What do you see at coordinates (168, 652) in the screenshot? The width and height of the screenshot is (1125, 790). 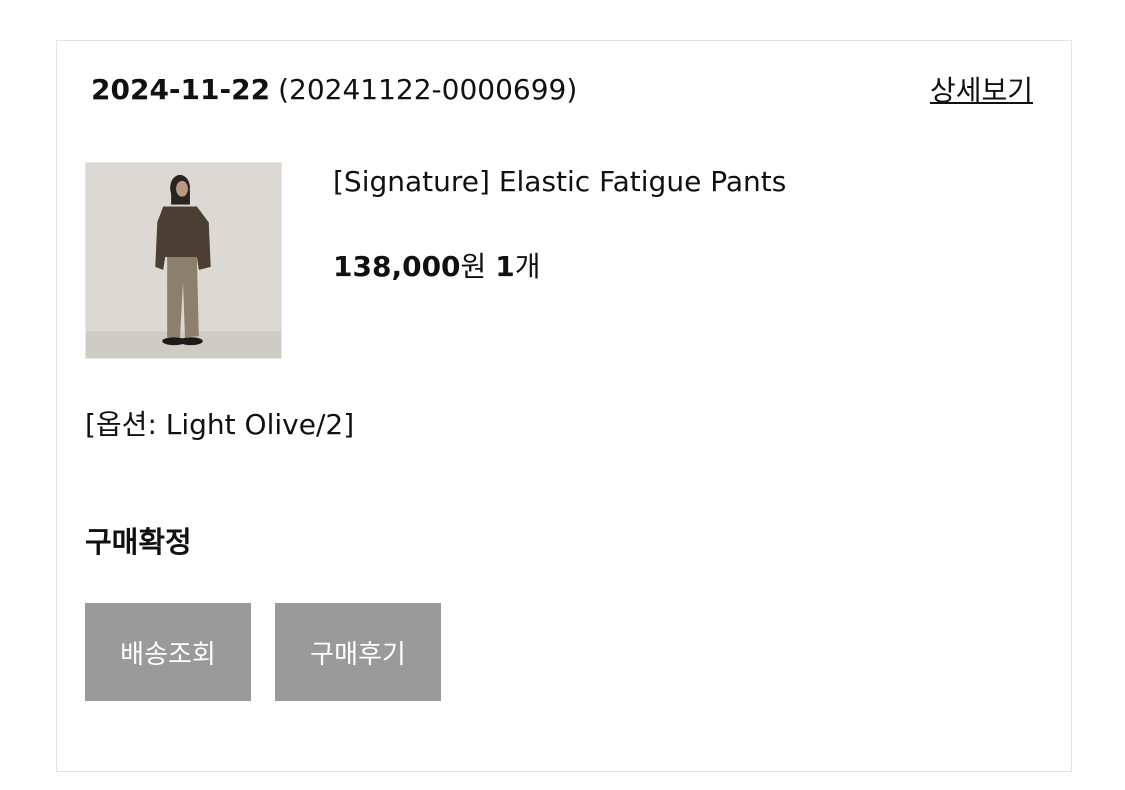 I see `track-shipping-button: 배송조회` at bounding box center [168, 652].